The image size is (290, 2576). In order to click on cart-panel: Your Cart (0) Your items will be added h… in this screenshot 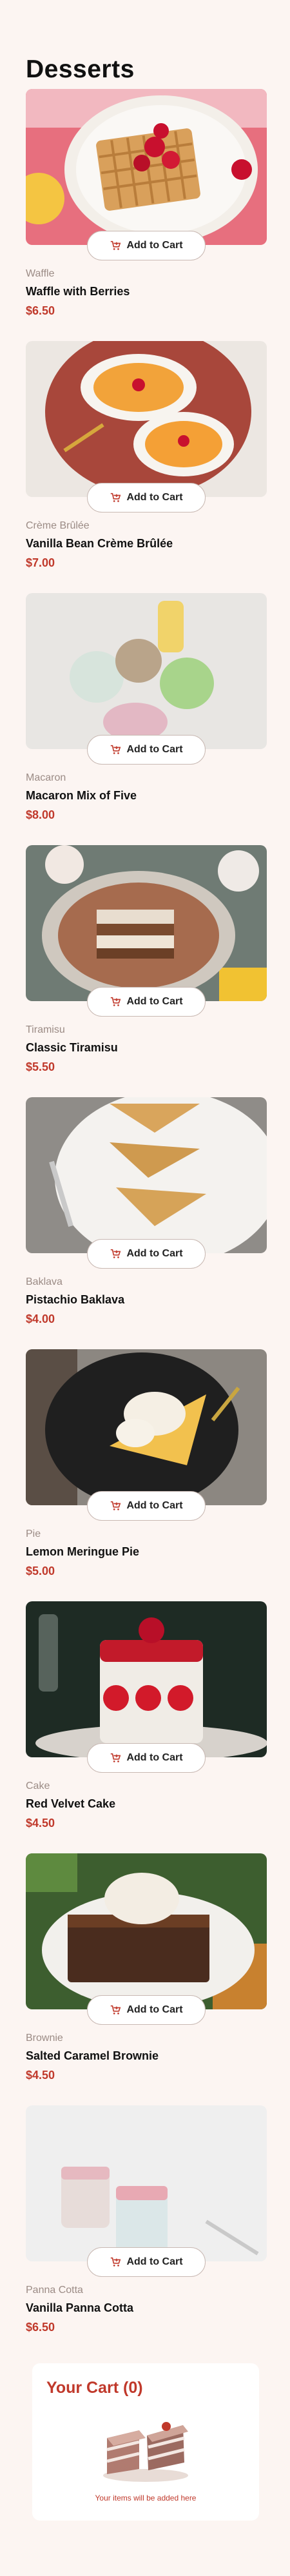, I will do `click(145, 2442)`.